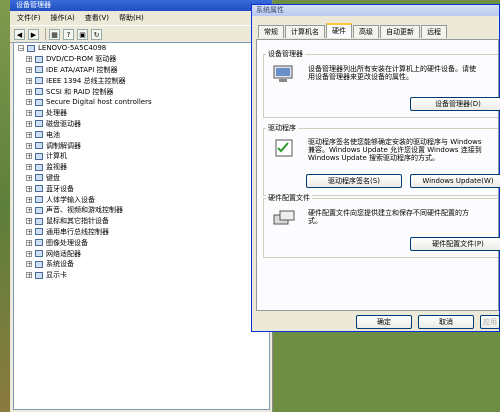  Describe the element at coordinates (39, 156) in the screenshot. I see `computer-icon` at that location.